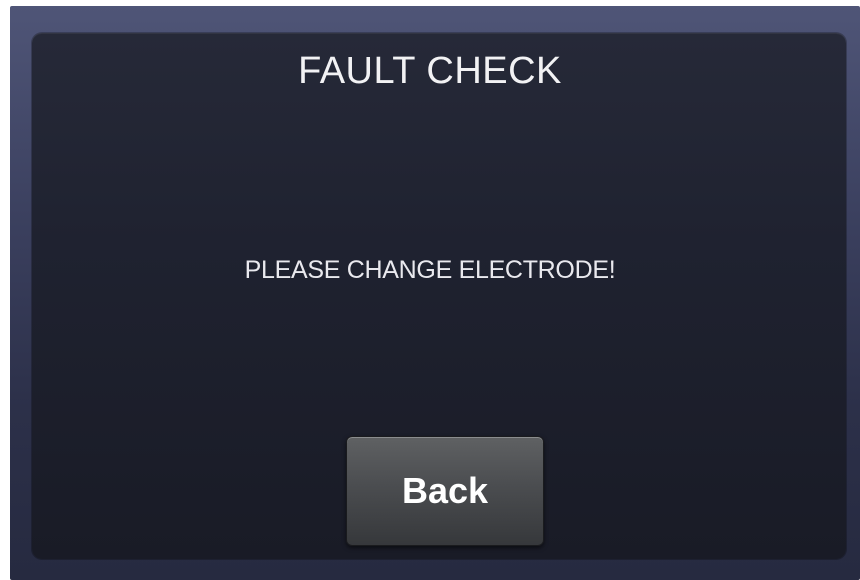 The image size is (860, 580). Describe the element at coordinates (445, 491) in the screenshot. I see `back-button: Back` at that location.